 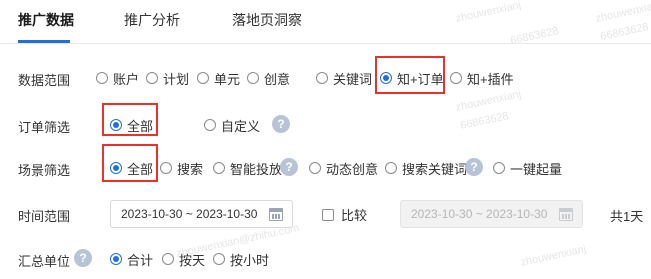 What do you see at coordinates (482, 78) in the screenshot?
I see `data-scope-option-zhi-plugin: 知+插件` at bounding box center [482, 78].